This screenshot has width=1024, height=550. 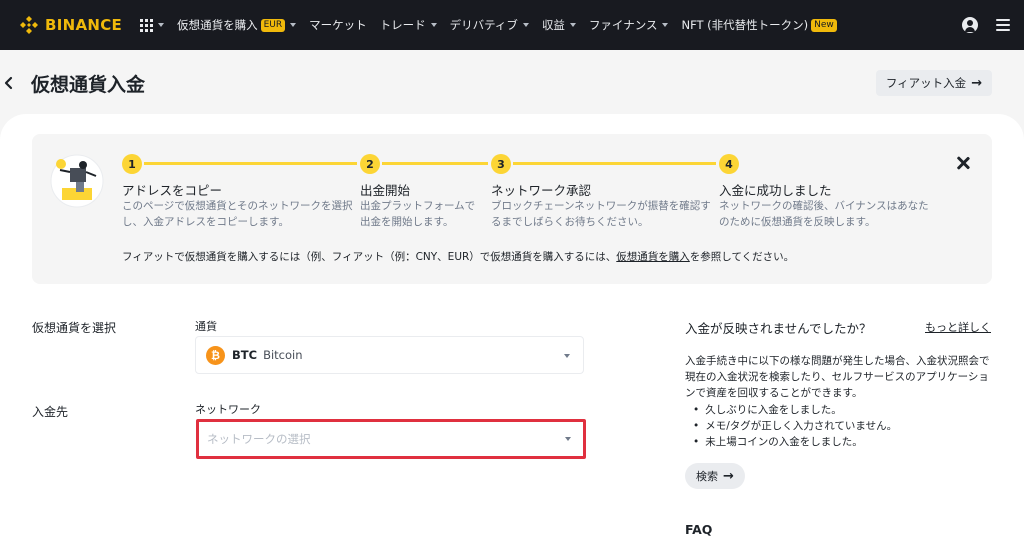 What do you see at coordinates (215, 355) in the screenshot?
I see `bitcoin-icon: ₿` at bounding box center [215, 355].